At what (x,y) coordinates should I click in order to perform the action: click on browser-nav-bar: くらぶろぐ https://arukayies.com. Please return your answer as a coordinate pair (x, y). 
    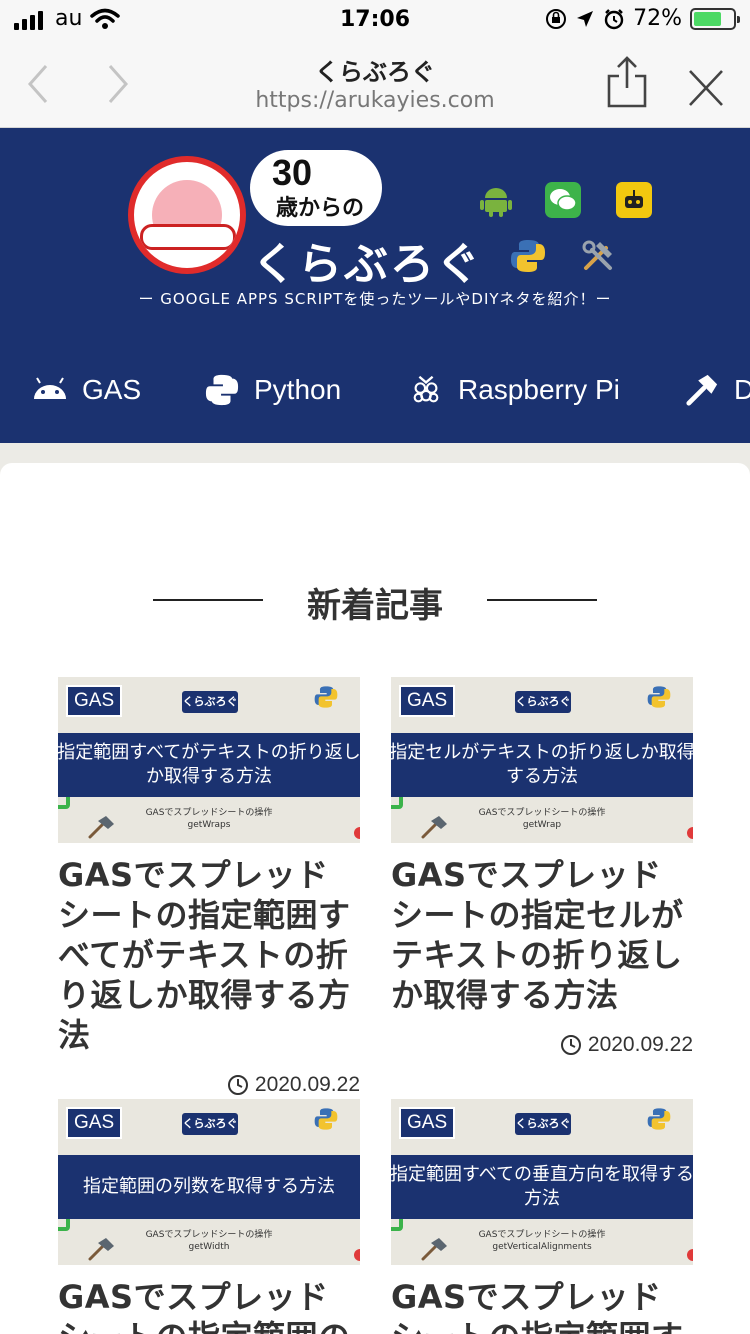
    Looking at the image, I should click on (375, 84).